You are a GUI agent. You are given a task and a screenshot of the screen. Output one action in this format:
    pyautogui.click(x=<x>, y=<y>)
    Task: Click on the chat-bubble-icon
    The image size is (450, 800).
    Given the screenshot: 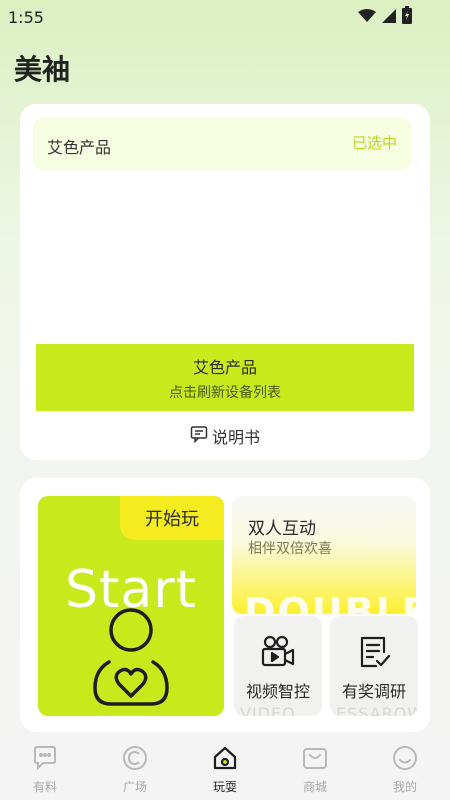 What is the action you would take?
    pyautogui.click(x=45, y=760)
    